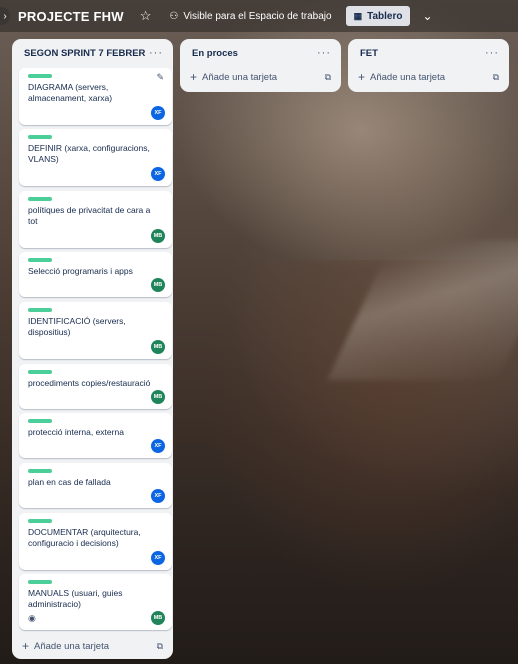 This screenshot has width=518, height=664. What do you see at coordinates (75, 598) in the screenshot?
I see `card-title: MANUALS (usuari, guies administracio)` at bounding box center [75, 598].